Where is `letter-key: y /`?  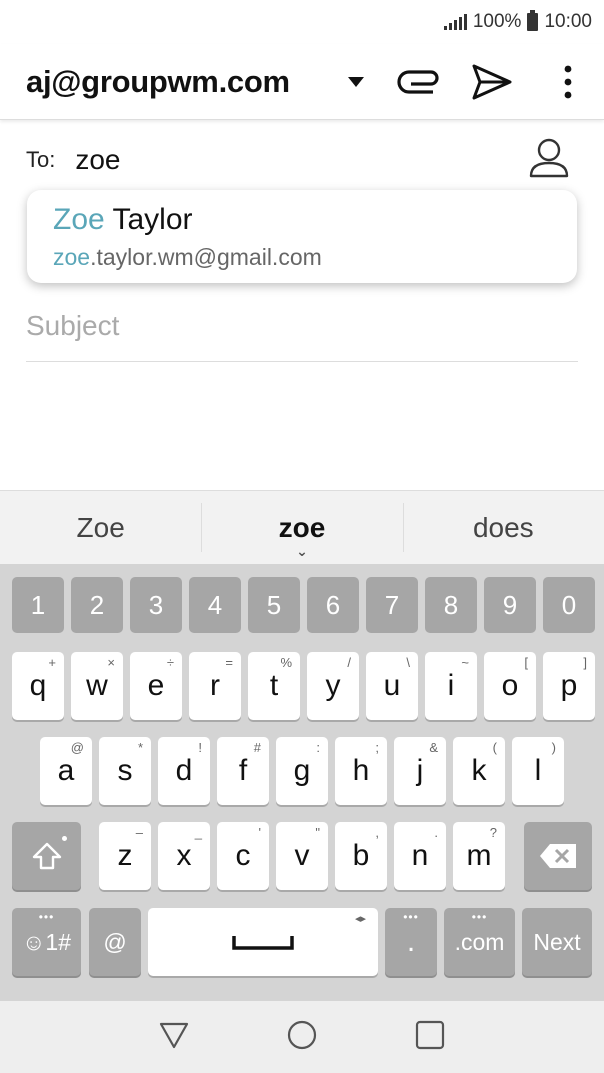
letter-key: y / is located at coordinates (333, 686).